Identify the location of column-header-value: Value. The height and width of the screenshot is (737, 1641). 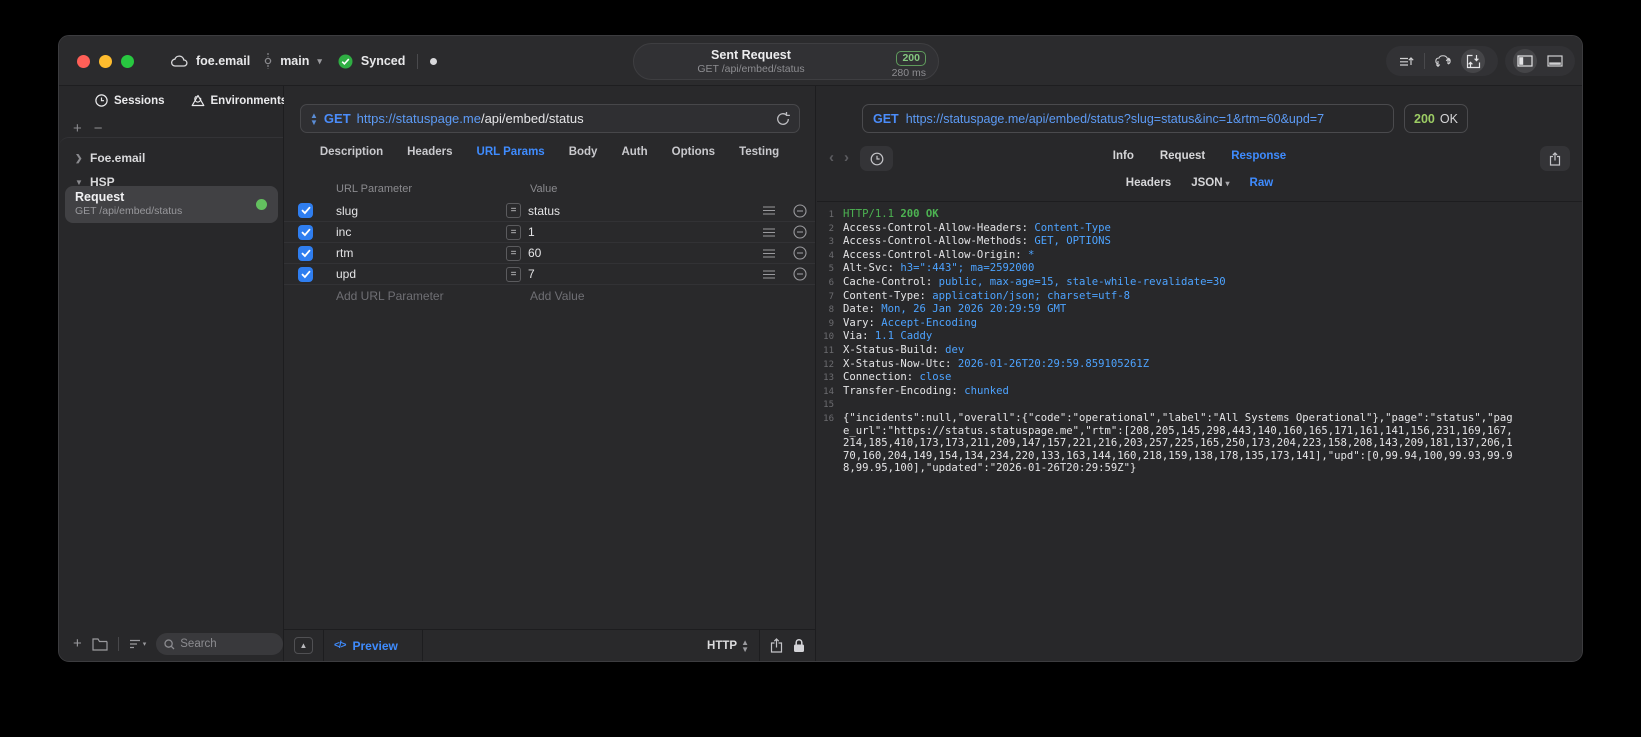
(544, 189).